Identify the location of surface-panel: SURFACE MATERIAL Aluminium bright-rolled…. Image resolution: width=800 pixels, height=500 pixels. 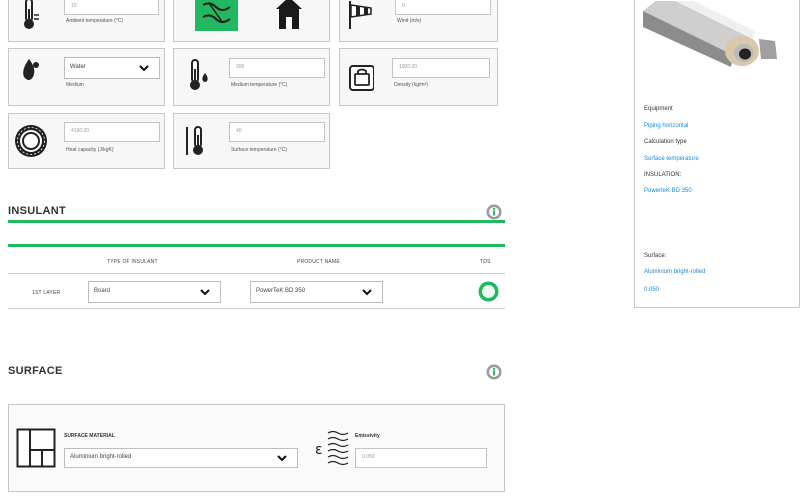
(256, 448).